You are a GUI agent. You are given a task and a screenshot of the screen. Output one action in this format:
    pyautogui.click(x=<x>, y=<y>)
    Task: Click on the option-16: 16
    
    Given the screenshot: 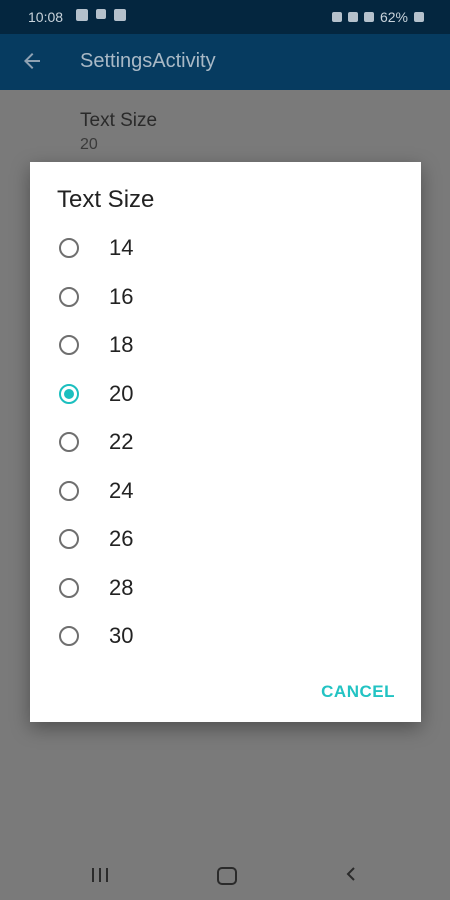 What is the action you would take?
    pyautogui.click(x=225, y=297)
    